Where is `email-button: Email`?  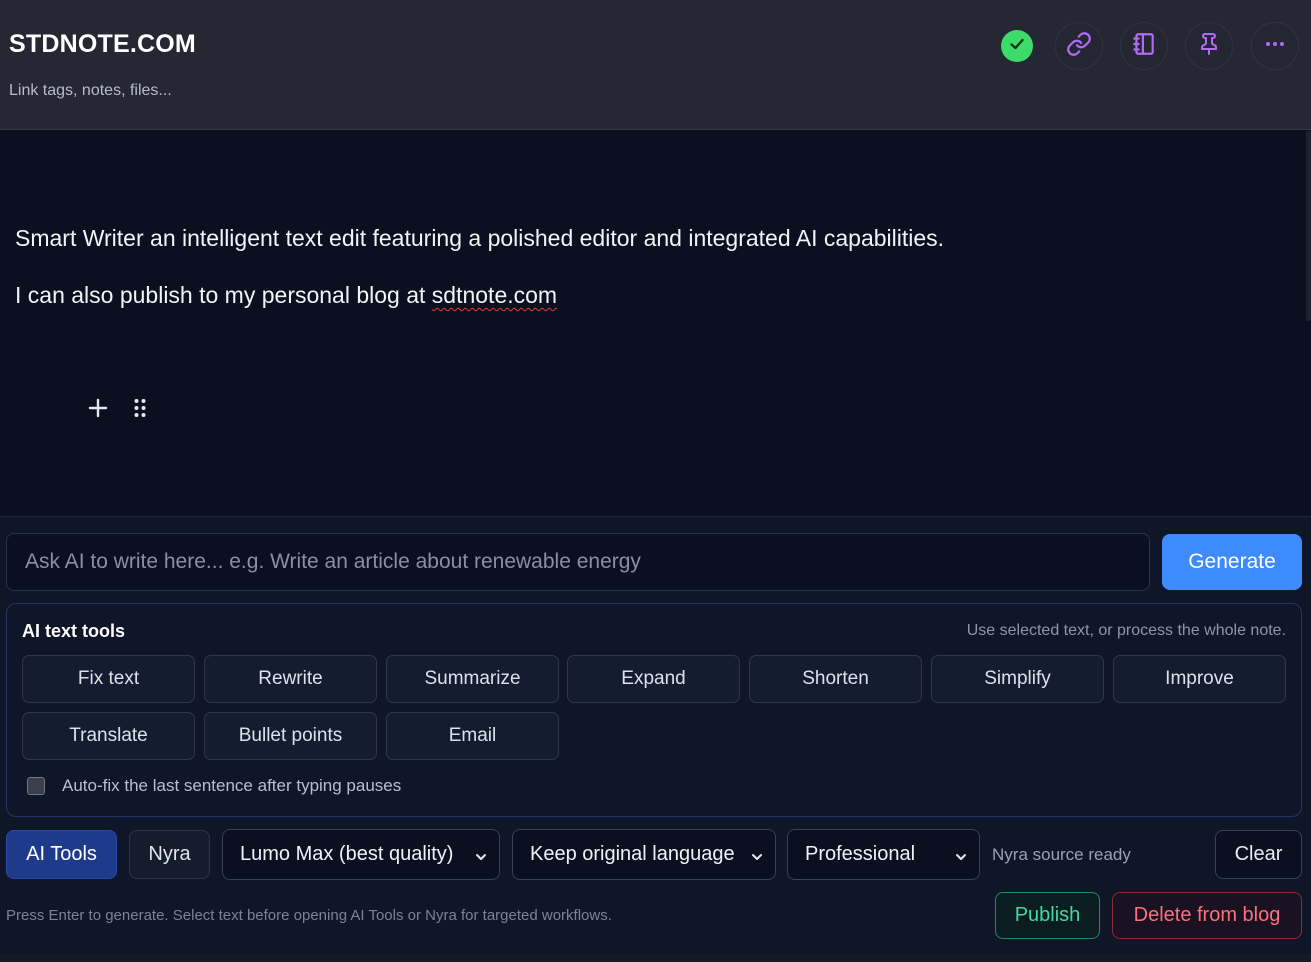 email-button: Email is located at coordinates (472, 736).